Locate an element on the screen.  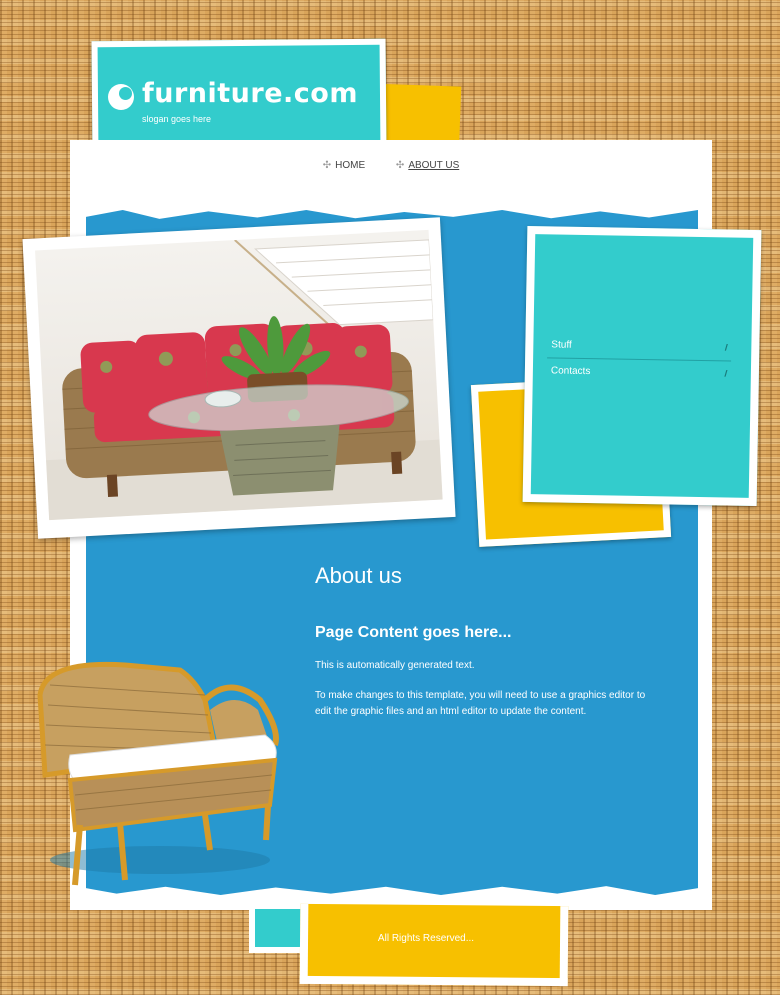
wicker-bench-image is located at coordinates (158, 773).